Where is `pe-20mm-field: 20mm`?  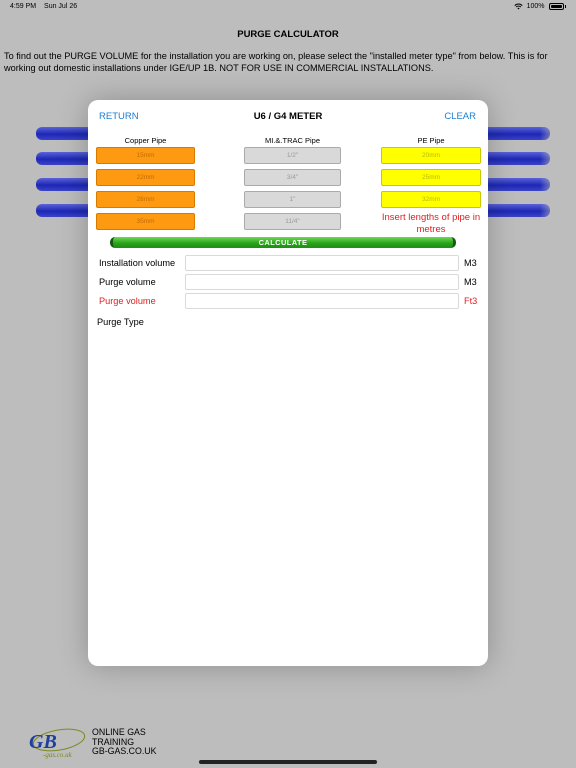 pe-20mm-field: 20mm is located at coordinates (431, 155).